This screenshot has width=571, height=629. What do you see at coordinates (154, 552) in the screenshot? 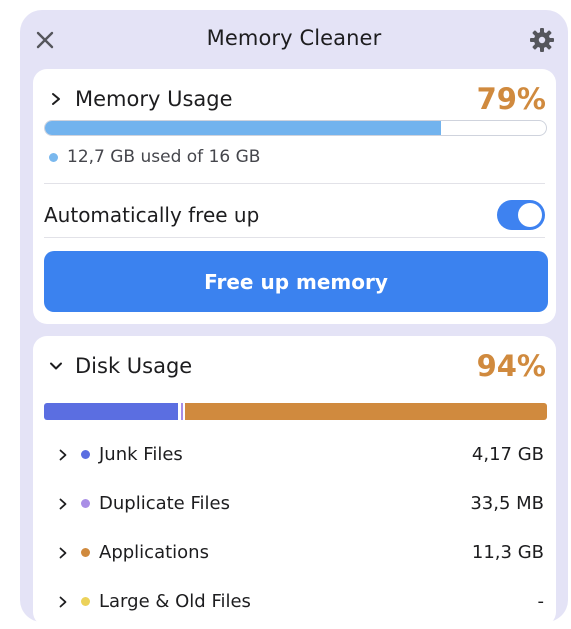
I see `file-category-label: Applications` at bounding box center [154, 552].